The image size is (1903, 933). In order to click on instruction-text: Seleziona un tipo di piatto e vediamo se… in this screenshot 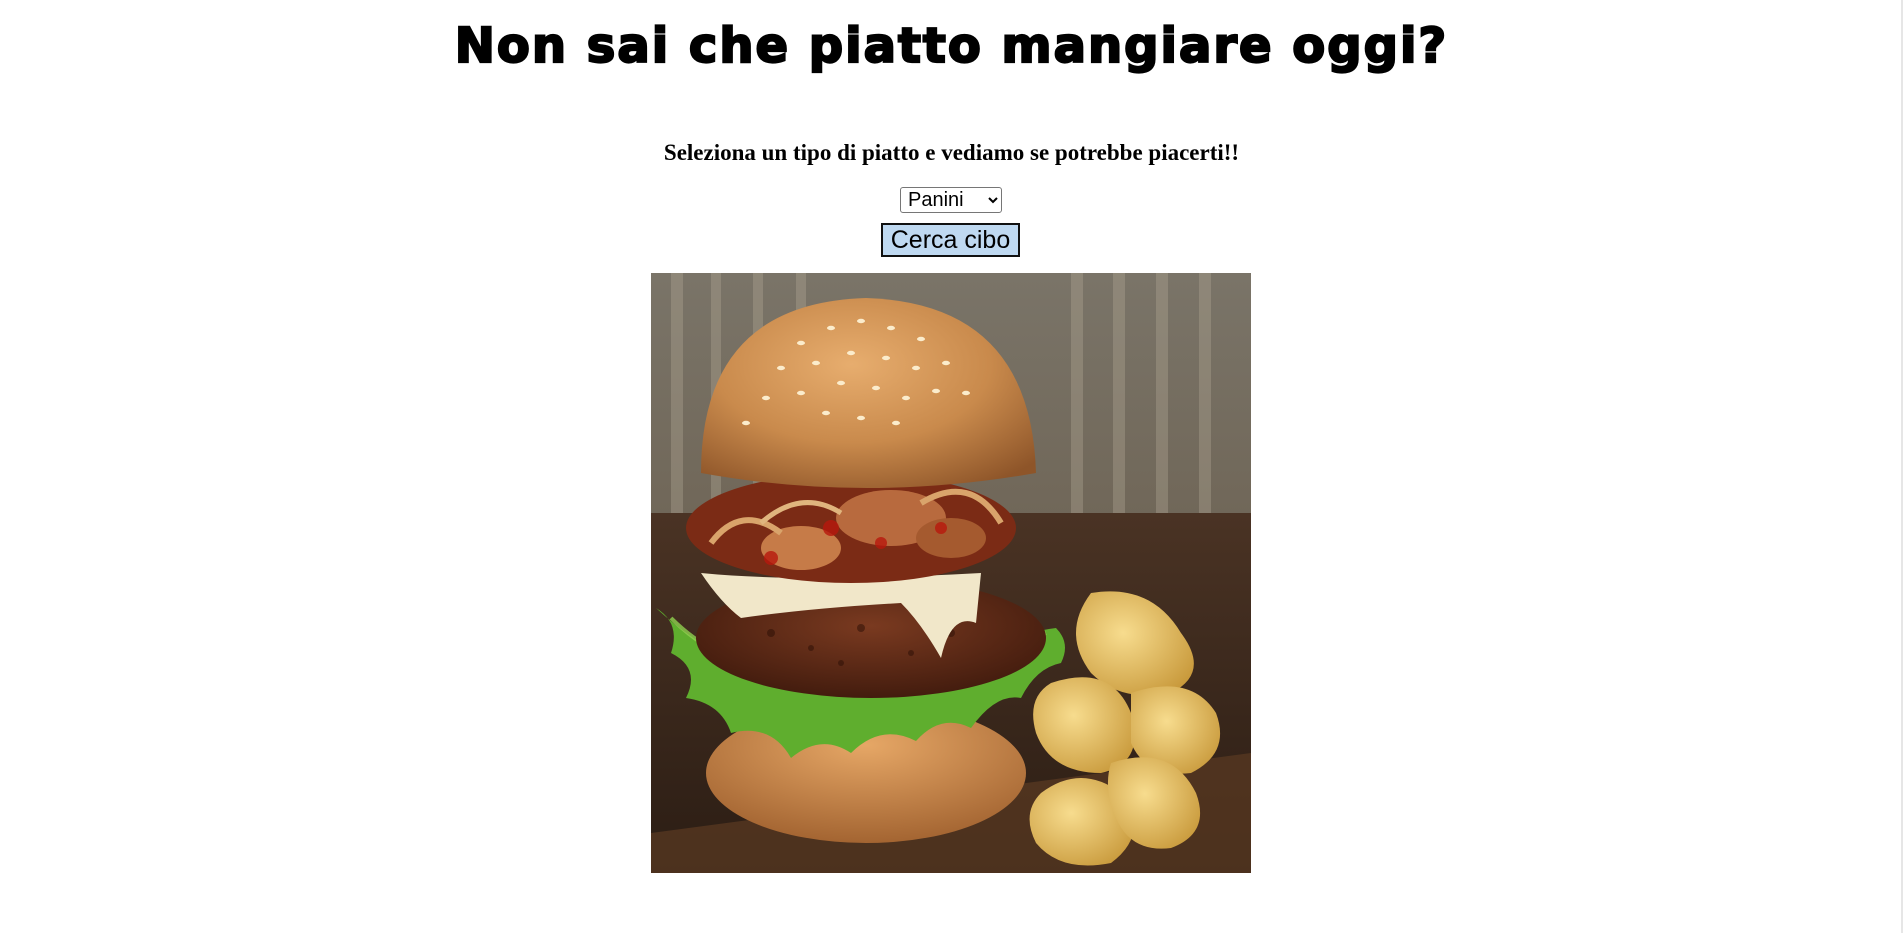, I will do `click(951, 152)`.